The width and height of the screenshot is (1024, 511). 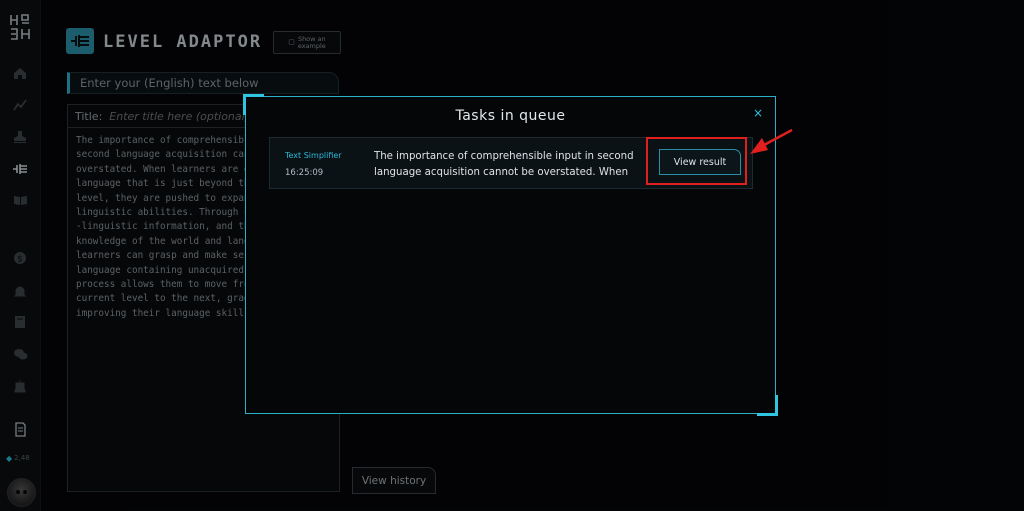 I want to click on task-time: 16:25:09, so click(x=304, y=173).